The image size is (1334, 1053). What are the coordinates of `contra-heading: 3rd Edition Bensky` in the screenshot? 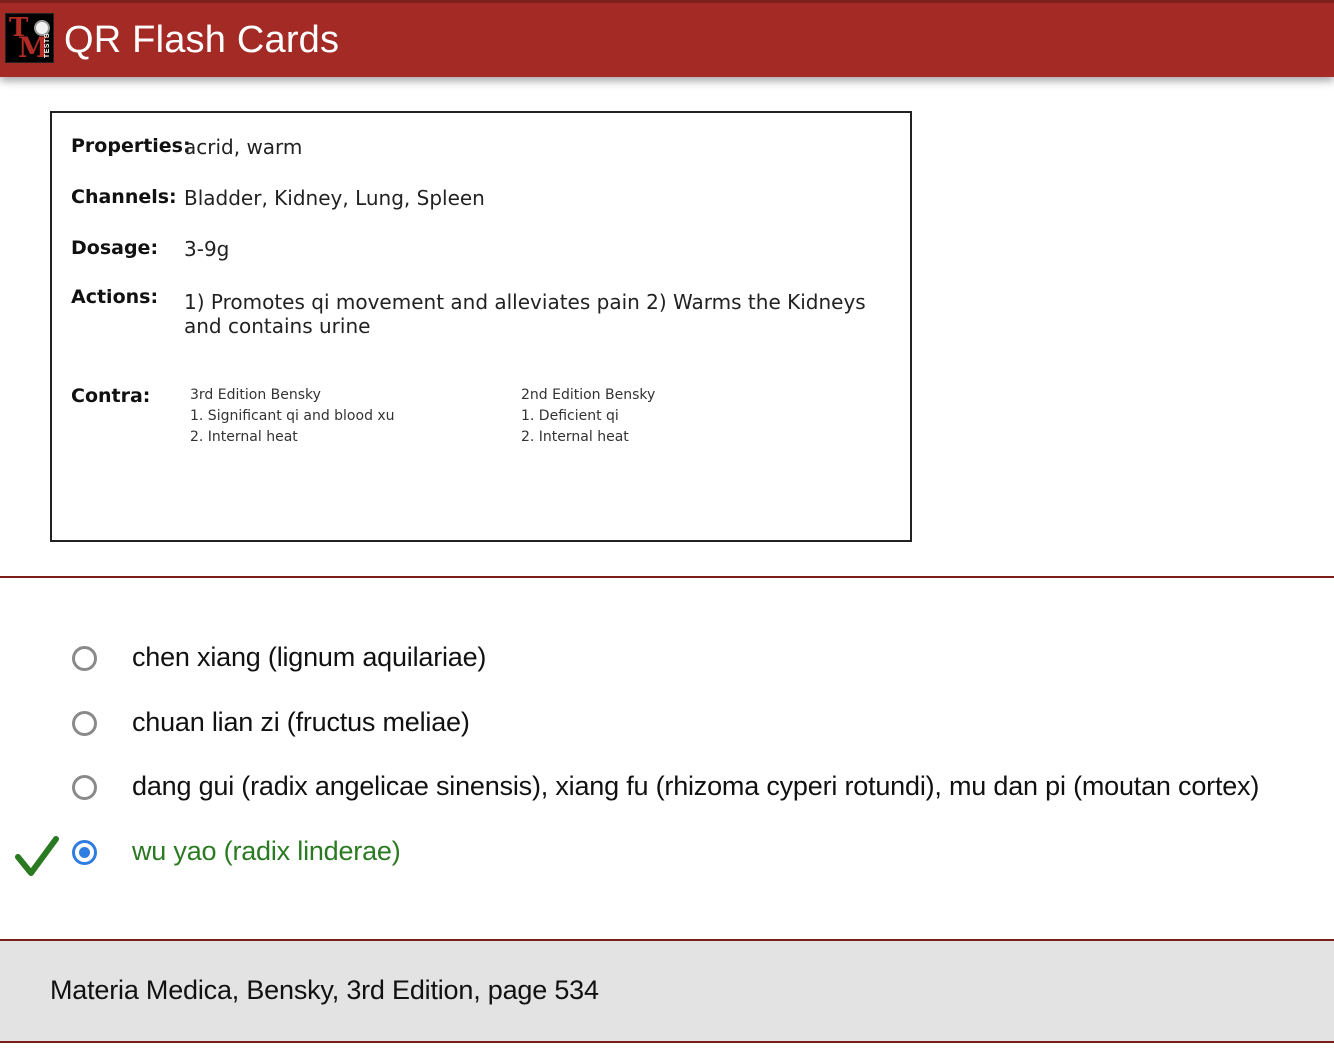 It's located at (255, 395).